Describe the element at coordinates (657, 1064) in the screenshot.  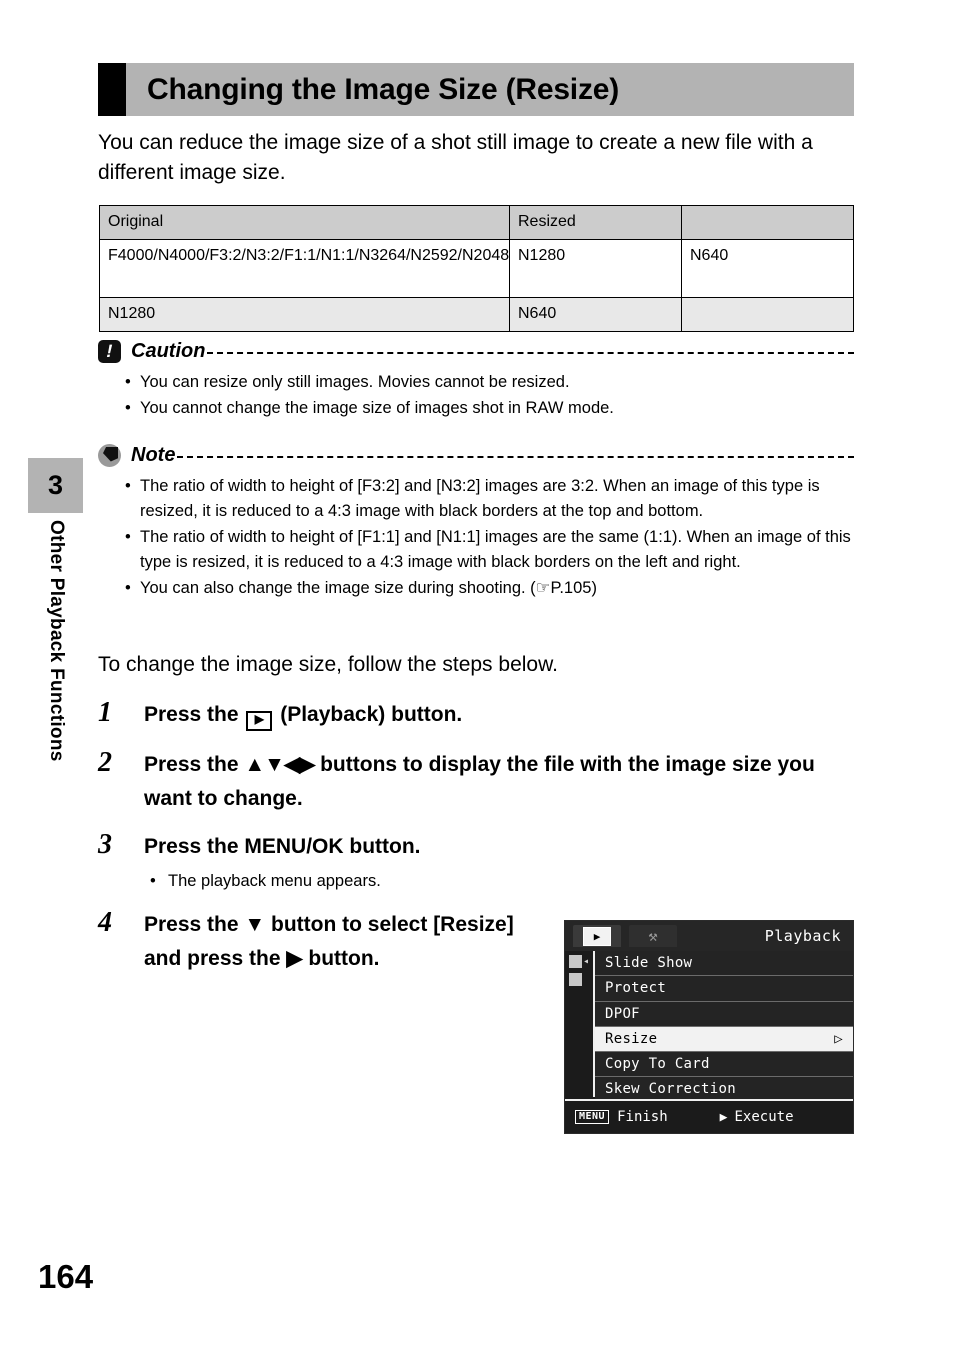
I see `lcd-menu-item-label: Copy To Card` at that location.